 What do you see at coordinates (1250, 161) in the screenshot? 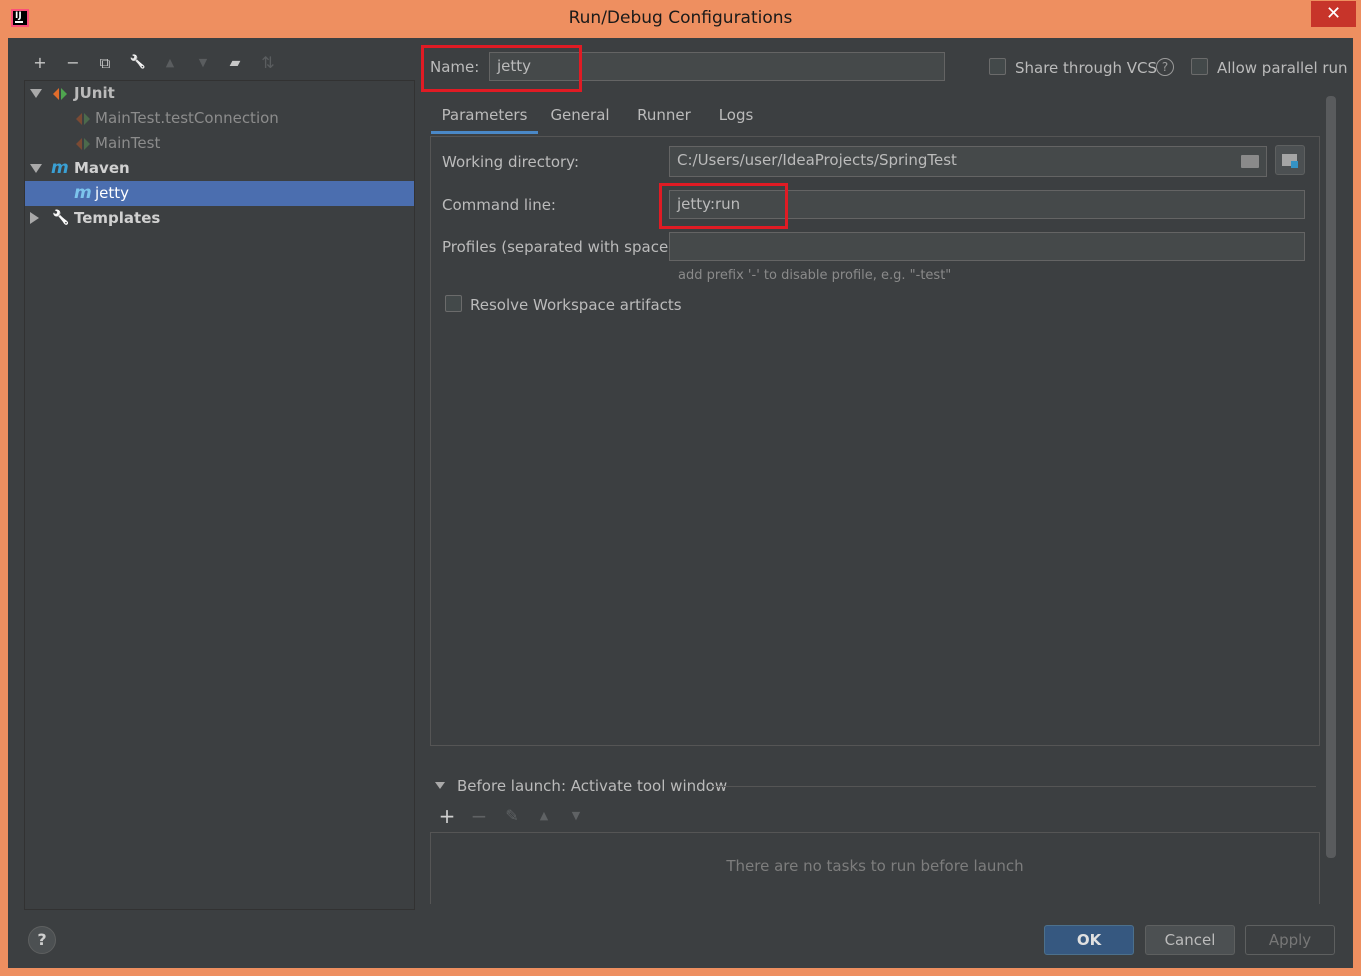
I see `folder-icon` at bounding box center [1250, 161].